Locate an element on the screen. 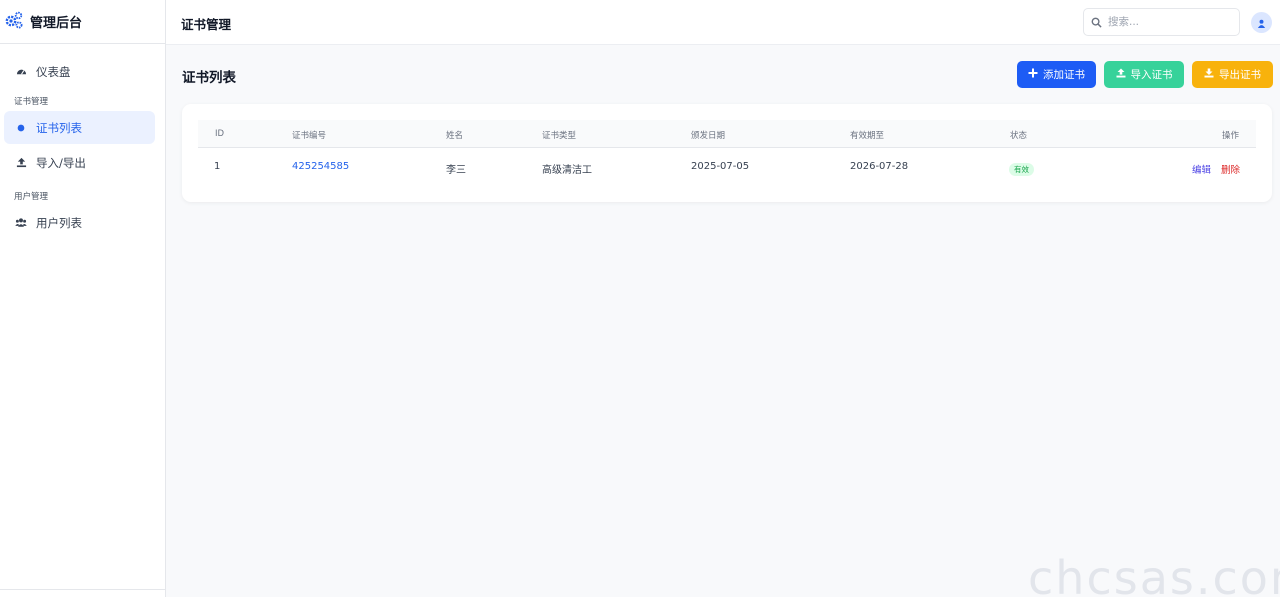  cell-expiry: 2026-07-28 is located at coordinates (879, 166).